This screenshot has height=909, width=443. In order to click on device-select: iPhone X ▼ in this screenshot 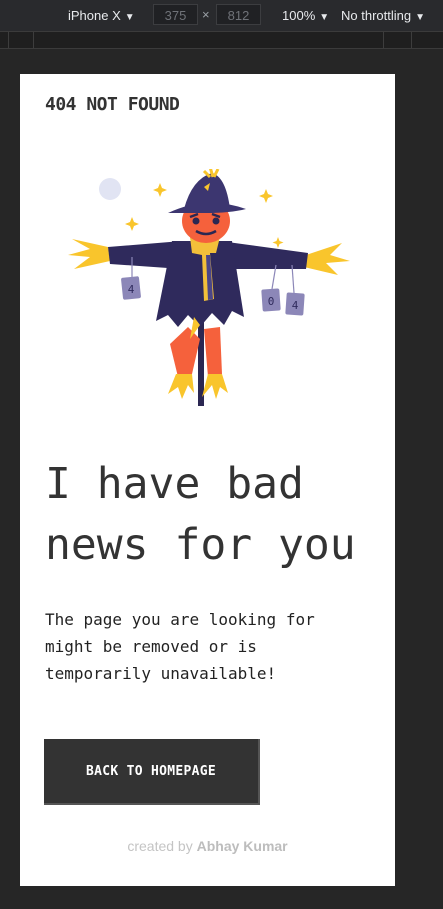, I will do `click(101, 15)`.